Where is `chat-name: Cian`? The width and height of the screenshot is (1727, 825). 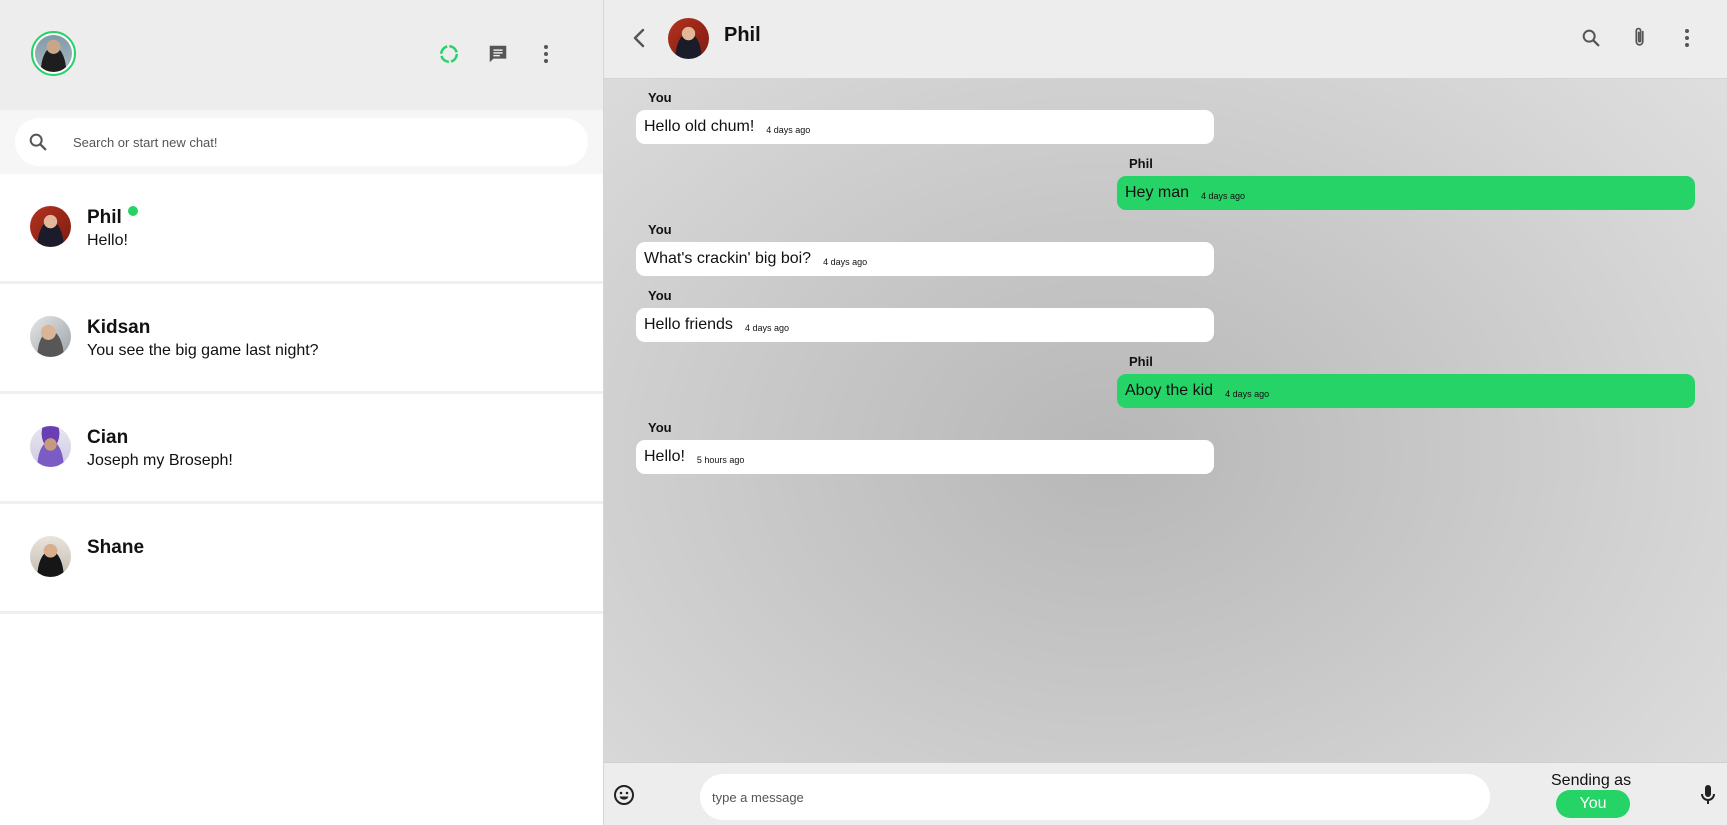 chat-name: Cian is located at coordinates (108, 437).